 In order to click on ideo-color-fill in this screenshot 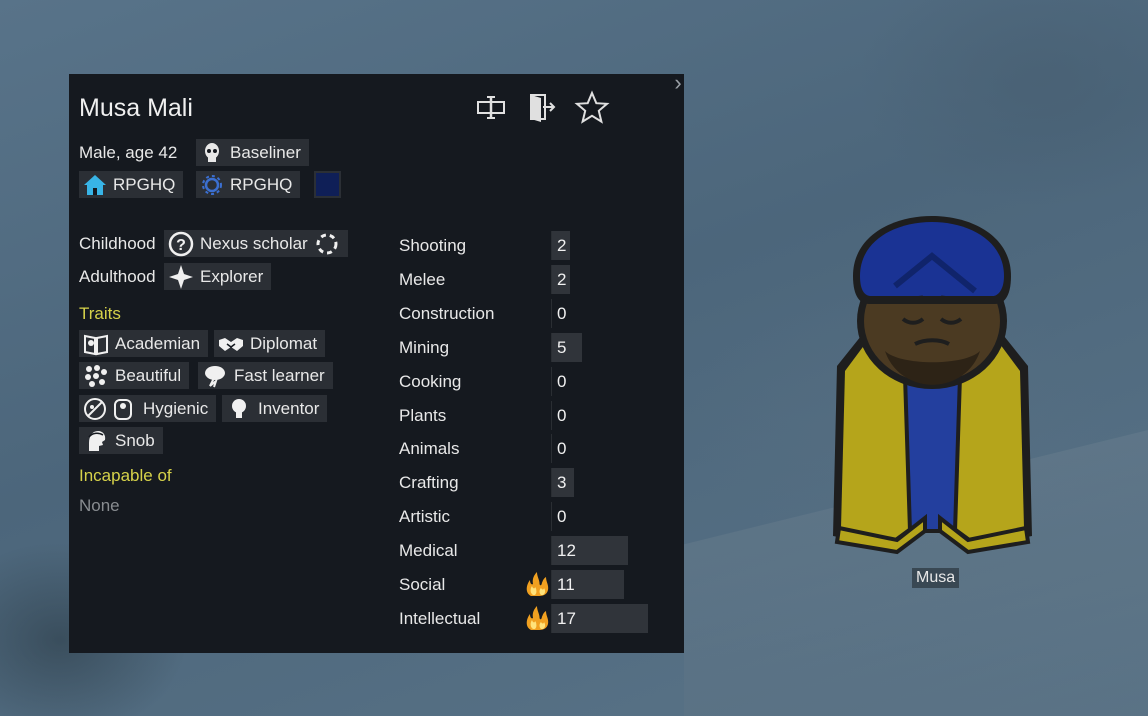, I will do `click(327, 184)`.